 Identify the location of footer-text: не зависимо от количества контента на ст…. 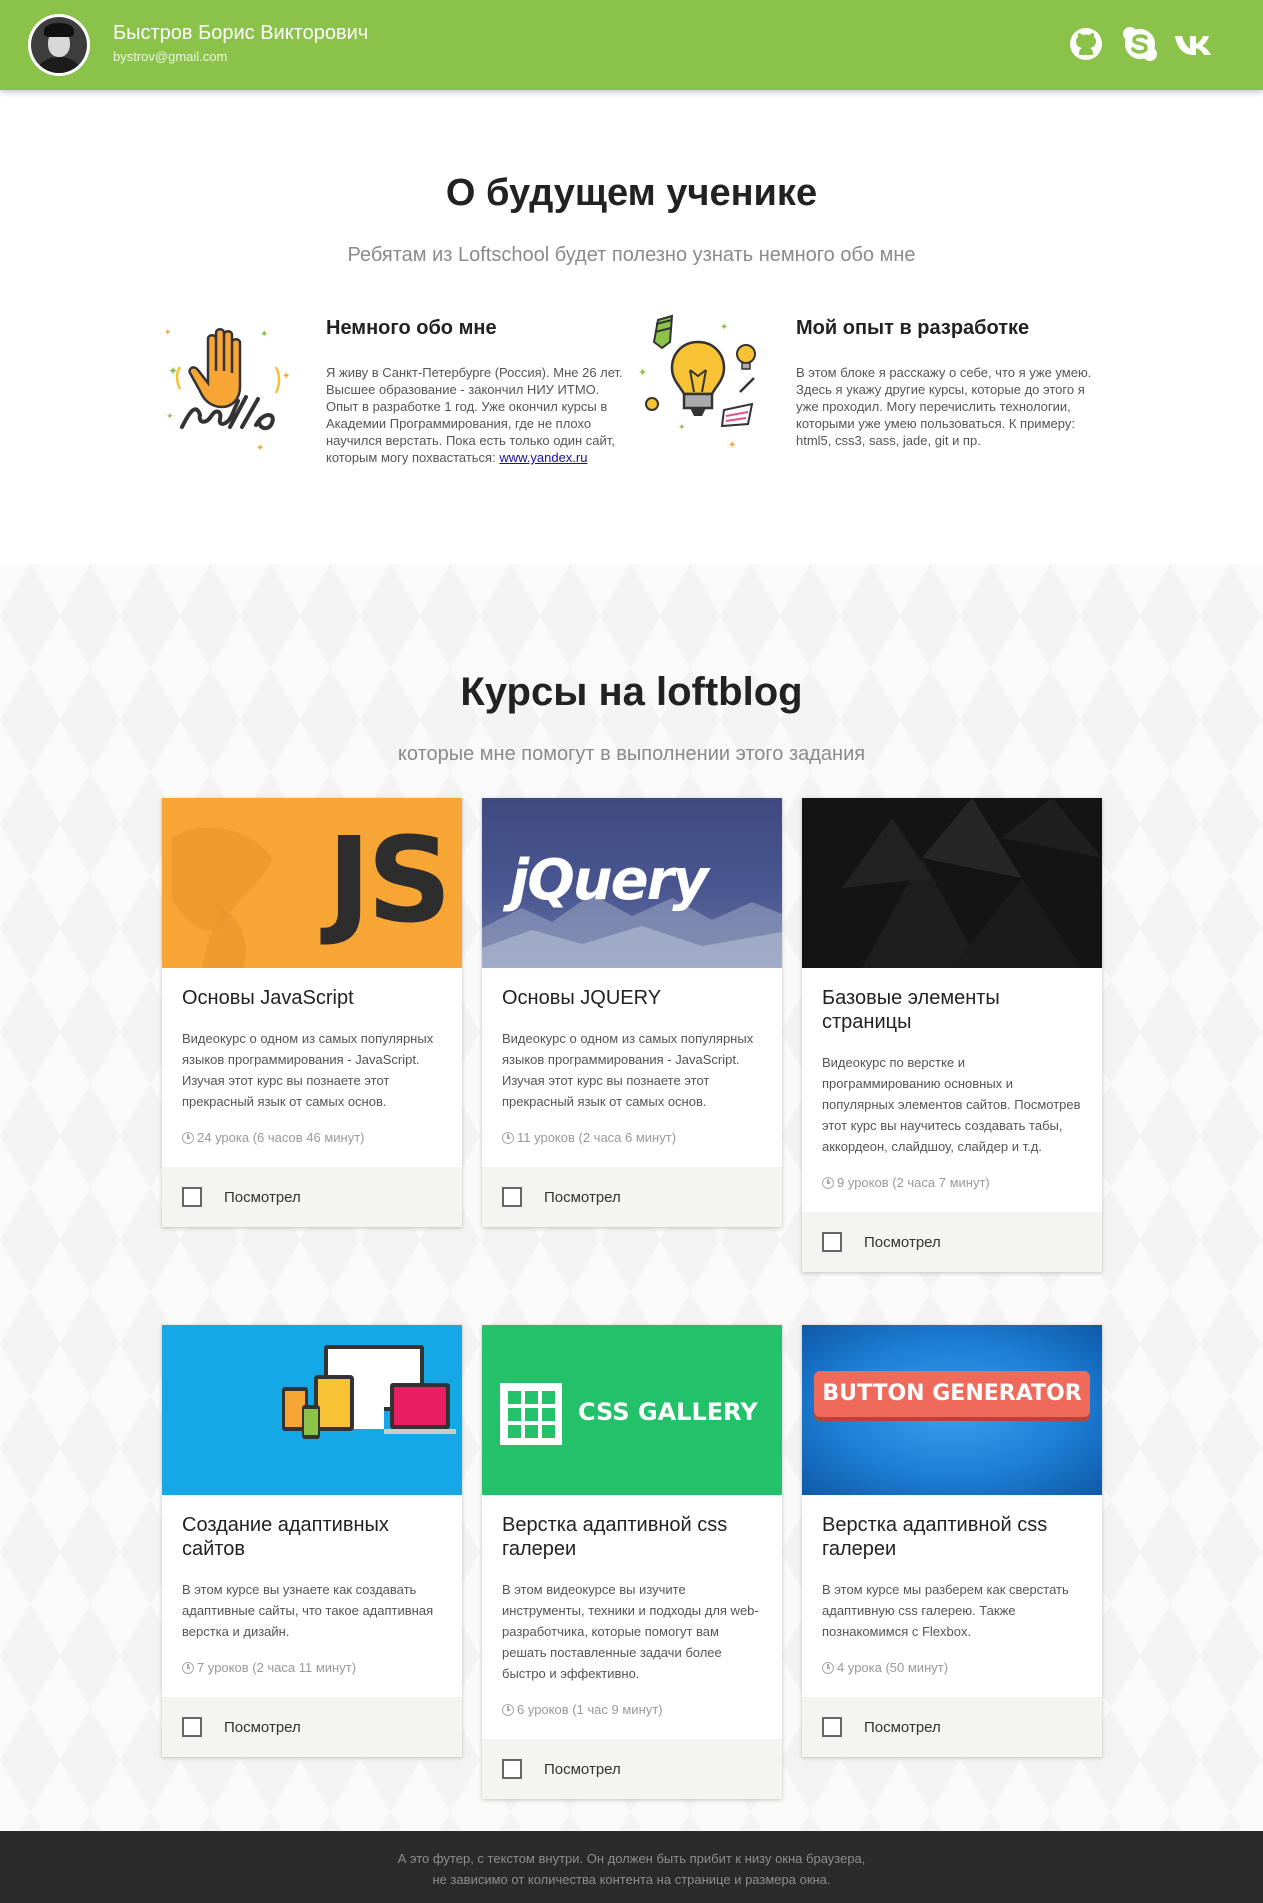
(631, 1879).